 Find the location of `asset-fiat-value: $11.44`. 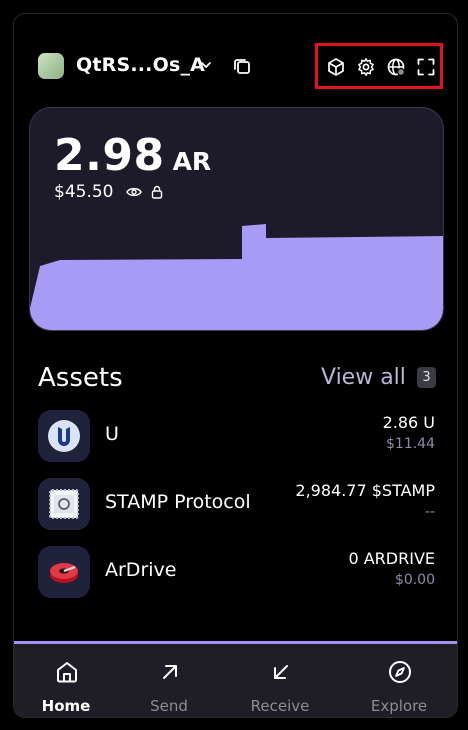

asset-fiat-value: $11.44 is located at coordinates (410, 444).